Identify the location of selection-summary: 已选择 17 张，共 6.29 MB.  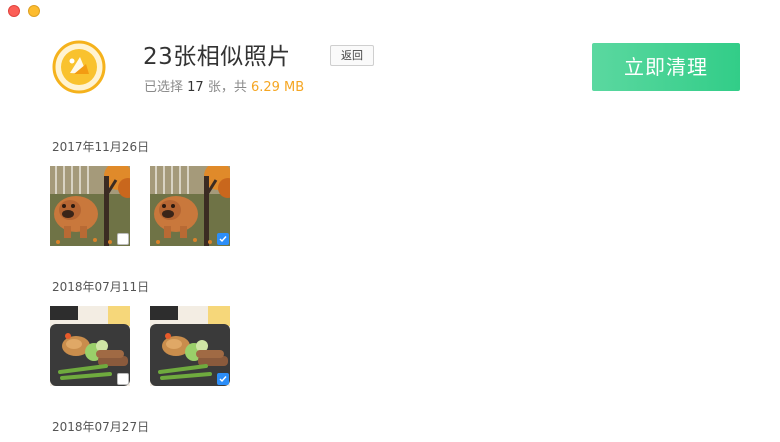
(224, 85).